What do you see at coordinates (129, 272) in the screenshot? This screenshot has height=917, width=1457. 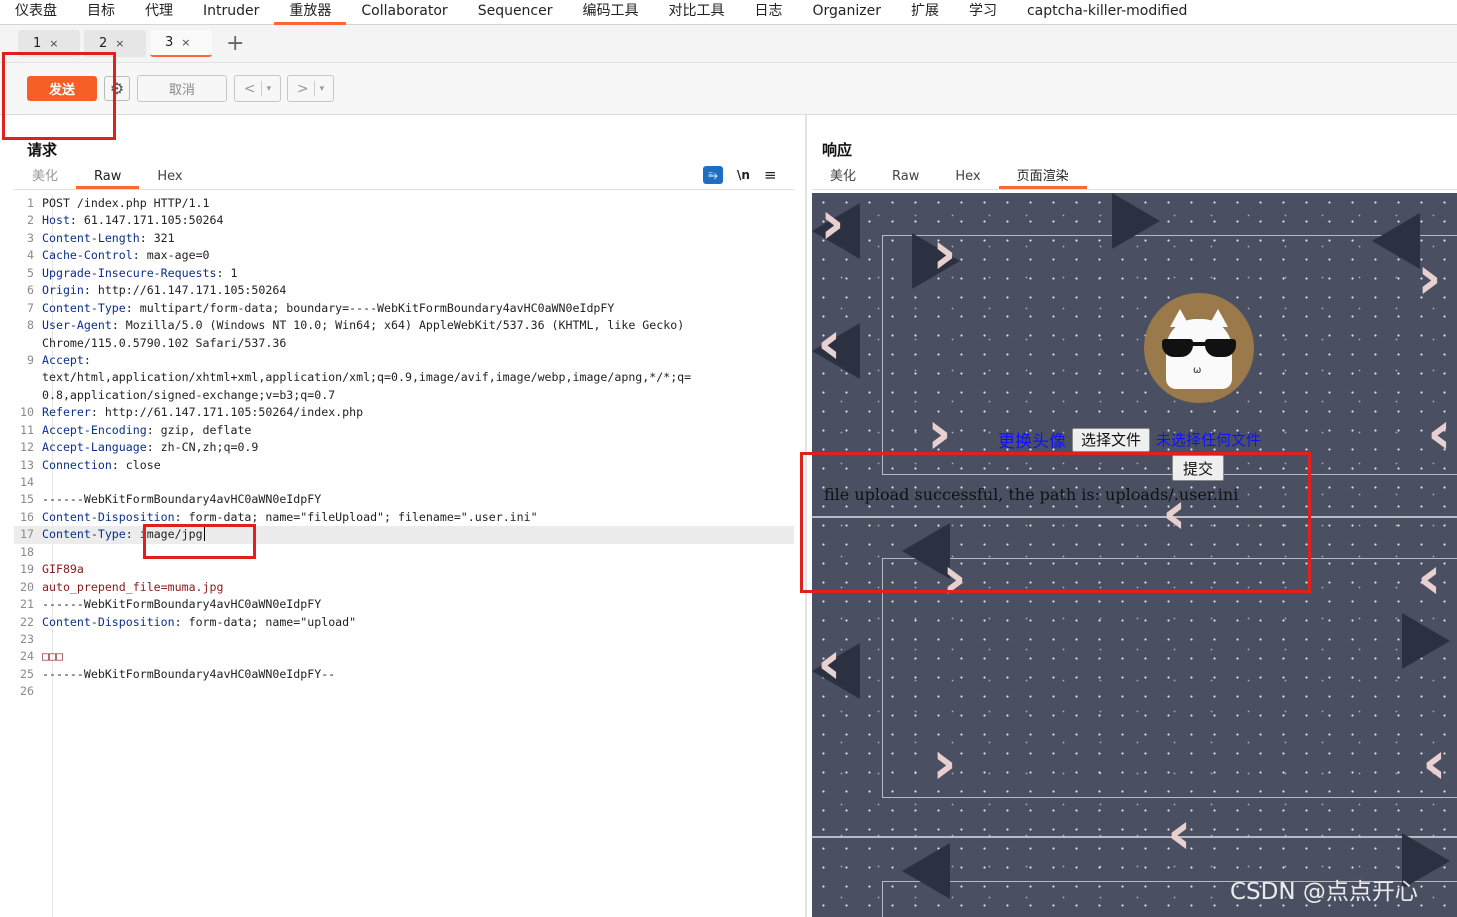 I see `header-name: Upgrade-Insecure-Requests` at bounding box center [129, 272].